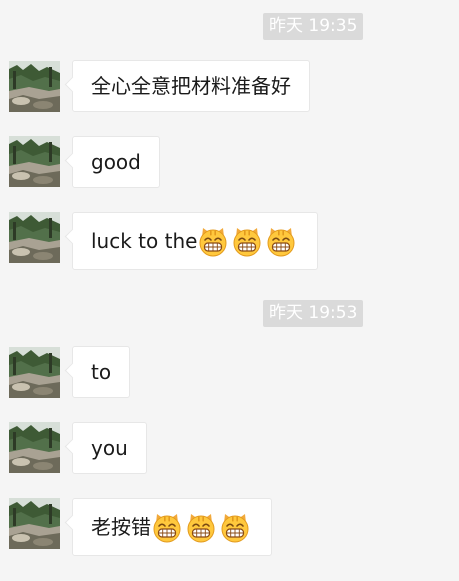  I want to click on message-bubble: good, so click(116, 162).